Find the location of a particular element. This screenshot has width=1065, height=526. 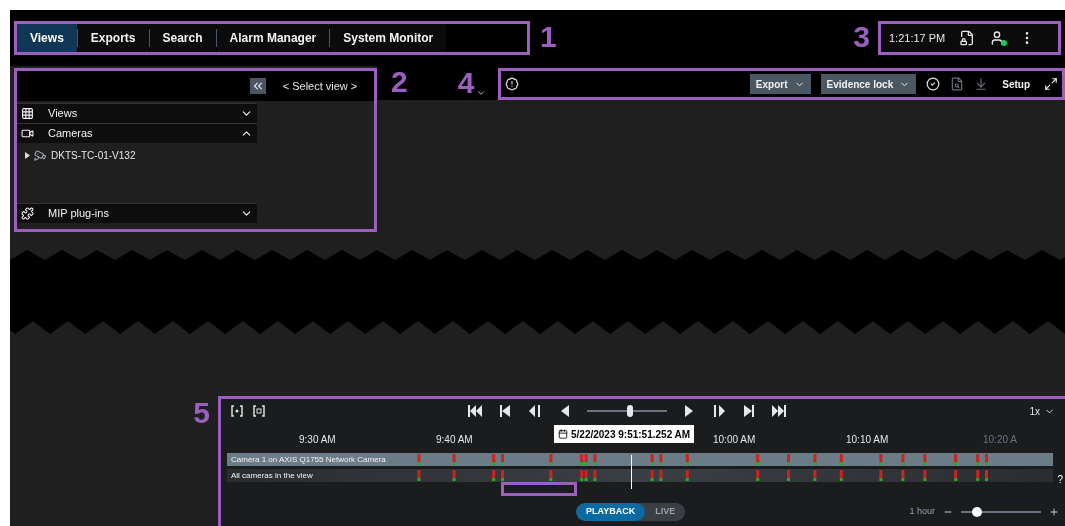

document-search-icon is located at coordinates (957, 84).